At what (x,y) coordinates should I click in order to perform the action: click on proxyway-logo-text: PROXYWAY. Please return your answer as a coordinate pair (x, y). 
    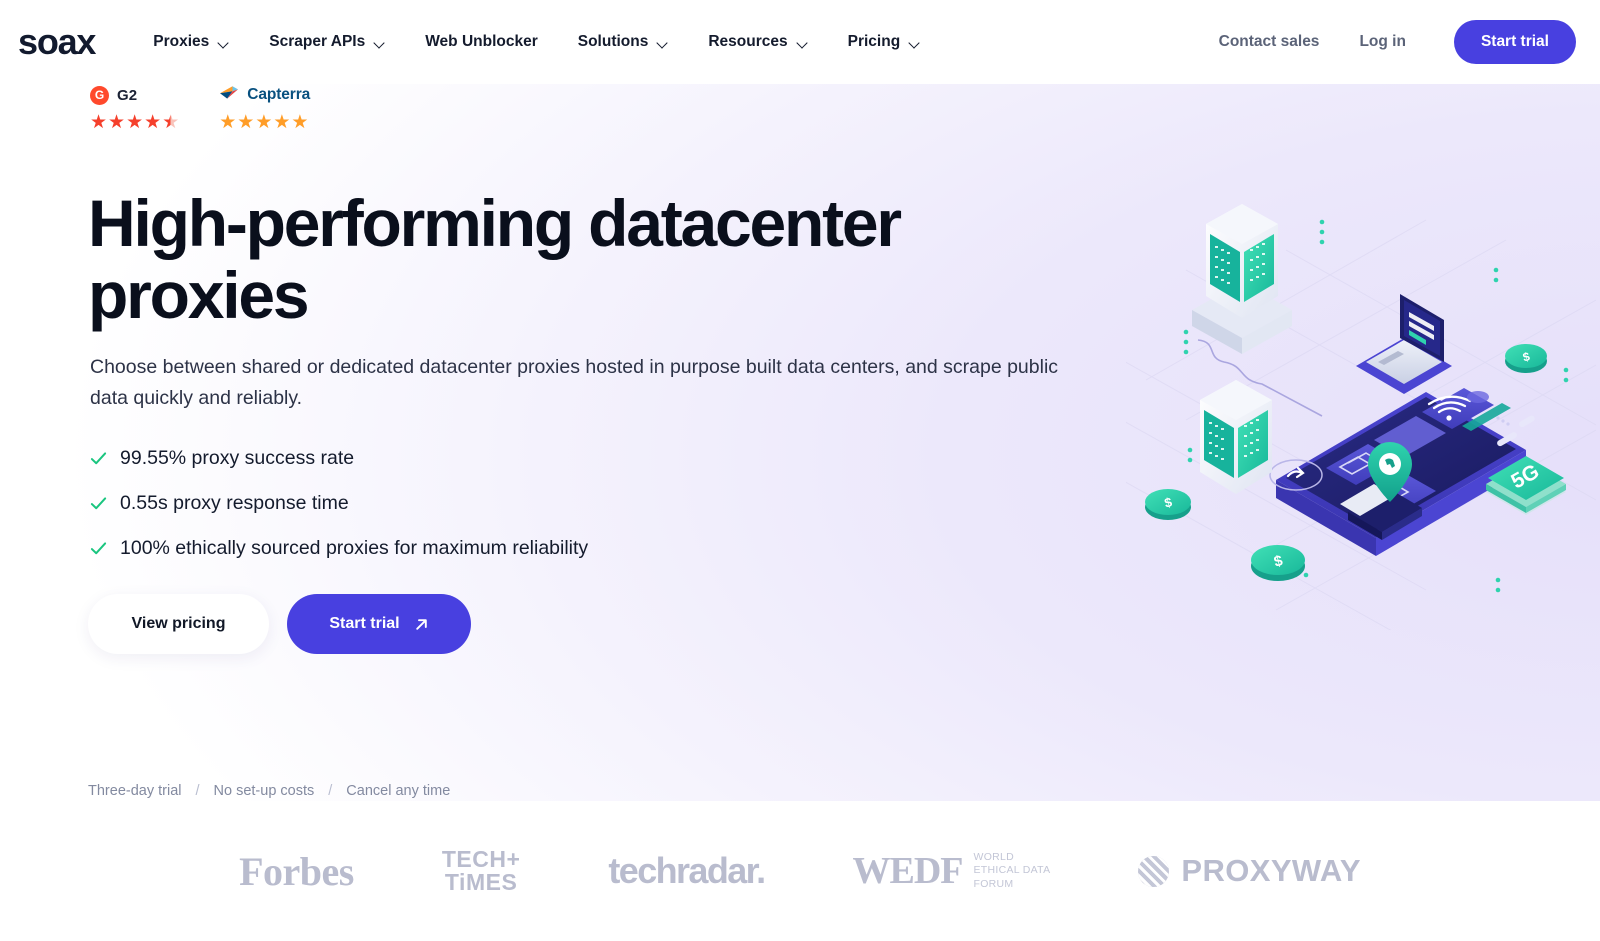
    Looking at the image, I should click on (1271, 870).